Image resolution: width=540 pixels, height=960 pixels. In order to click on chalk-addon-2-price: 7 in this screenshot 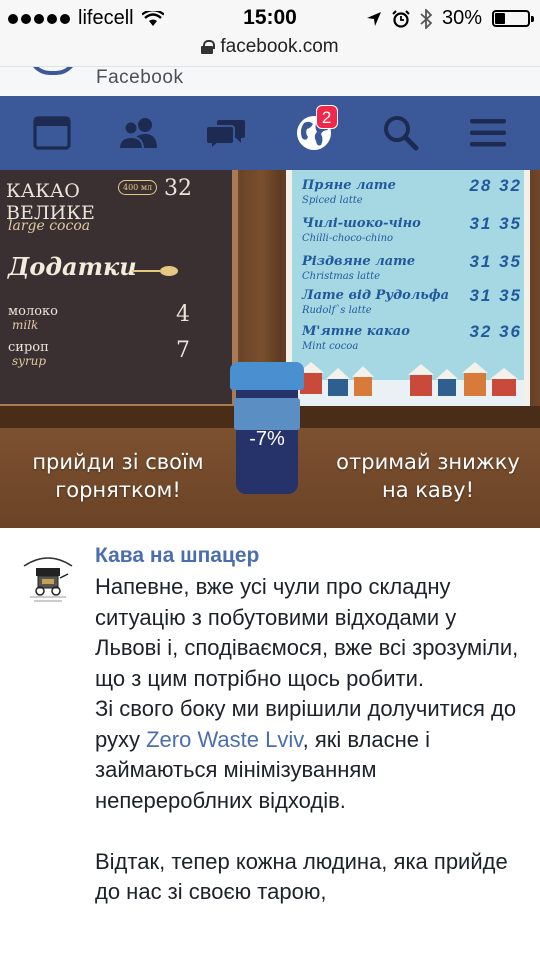, I will do `click(183, 350)`.